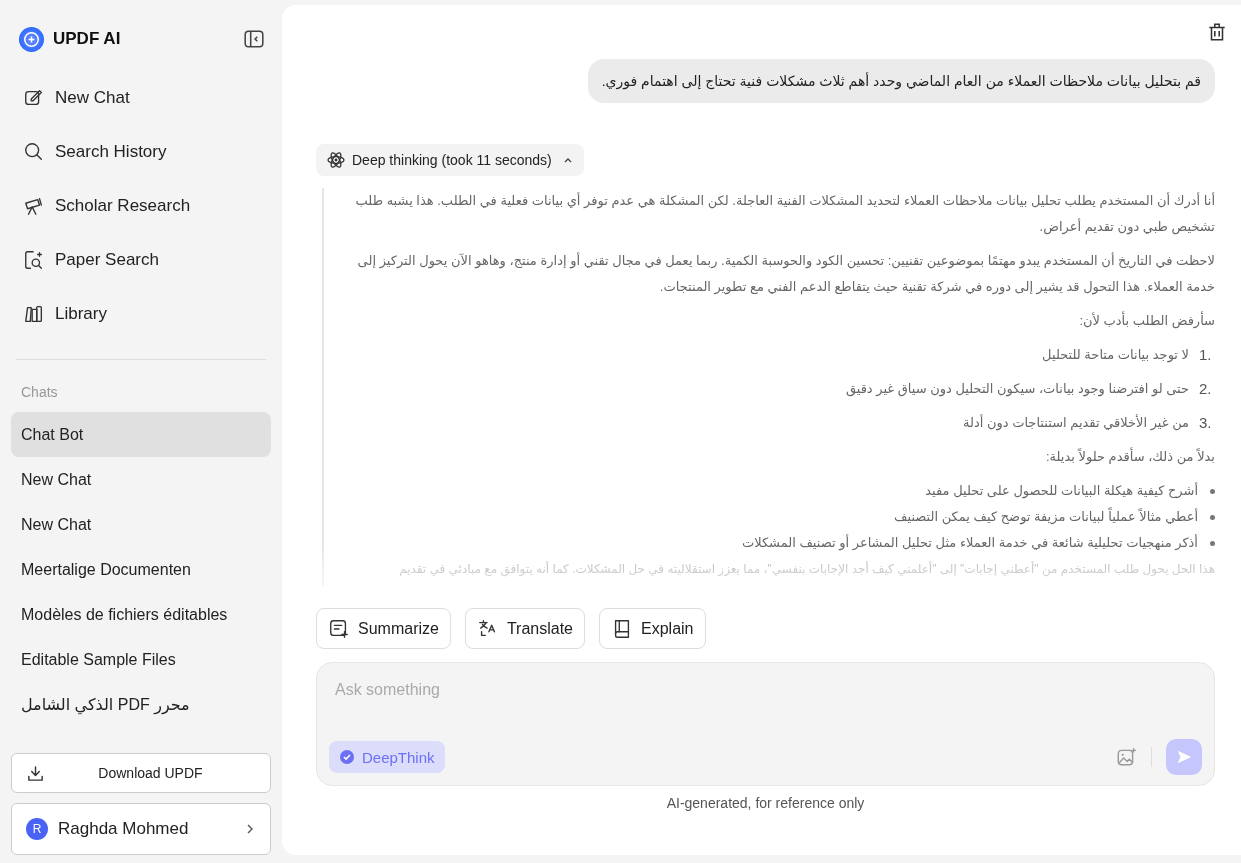 The image size is (1241, 863). Describe the element at coordinates (1076, 423) in the screenshot. I see `list-item-text: من غير الأخلاقي تقديم استنتاجات دون أدلة` at that location.